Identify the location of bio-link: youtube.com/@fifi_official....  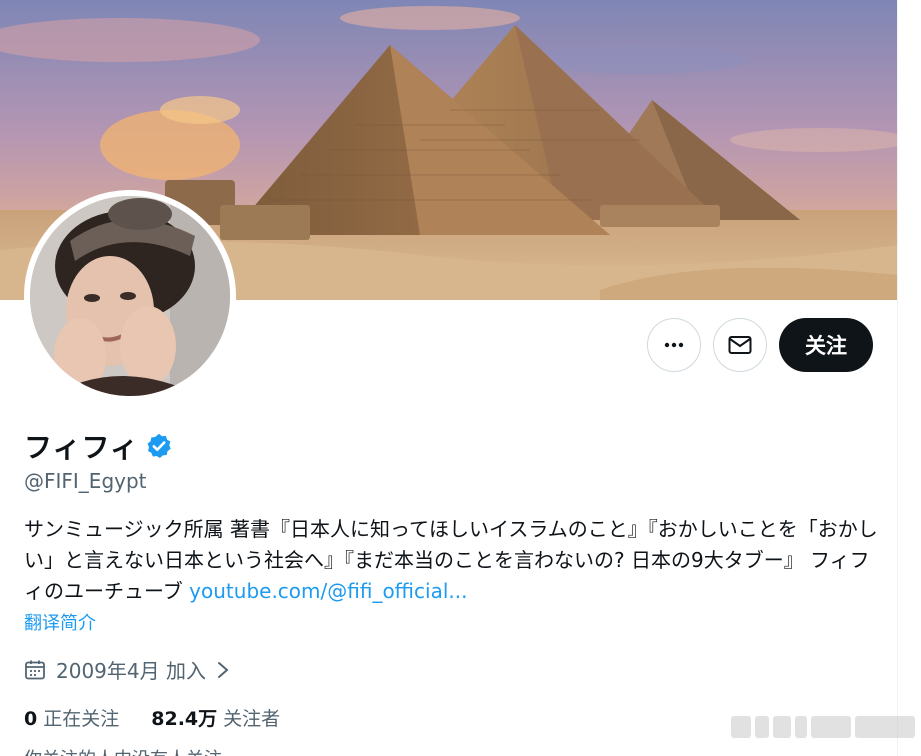
(328, 591).